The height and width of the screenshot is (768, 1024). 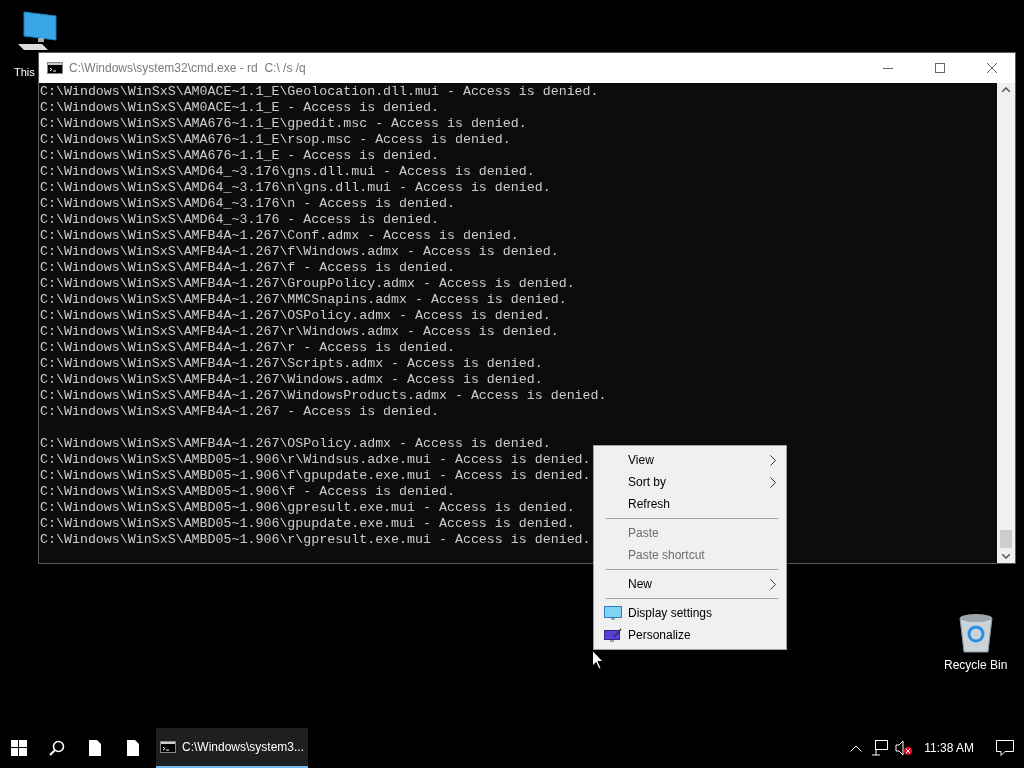 What do you see at coordinates (323, 396) in the screenshot?
I see `console-line: C:\Windows\WinSxS\AMFB4A~1.267\WindowsProducts.admx - Access is denied.` at bounding box center [323, 396].